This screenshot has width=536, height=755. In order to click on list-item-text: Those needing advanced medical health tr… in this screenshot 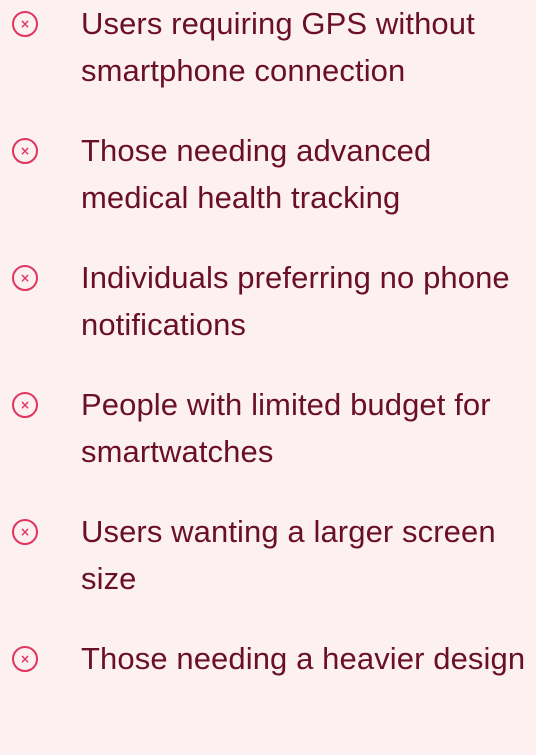, I will do `click(256, 174)`.